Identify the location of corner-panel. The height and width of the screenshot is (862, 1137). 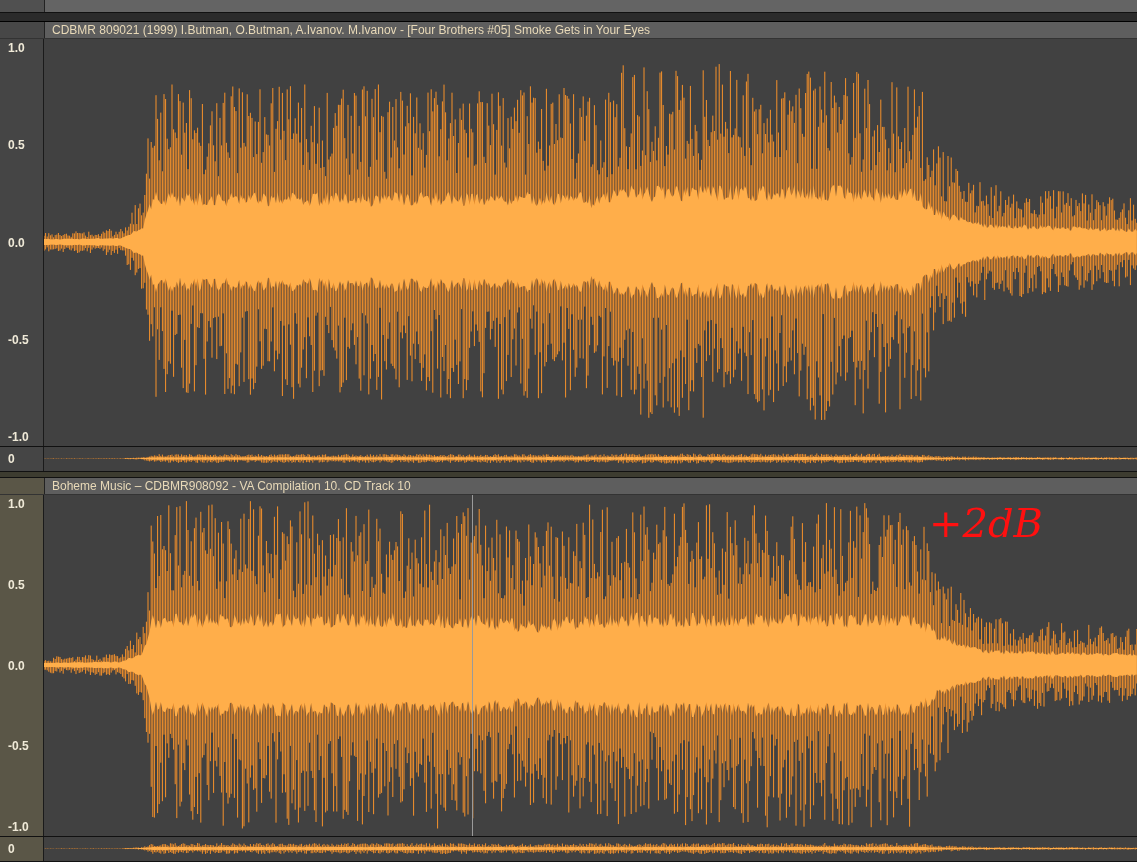
(22, 6).